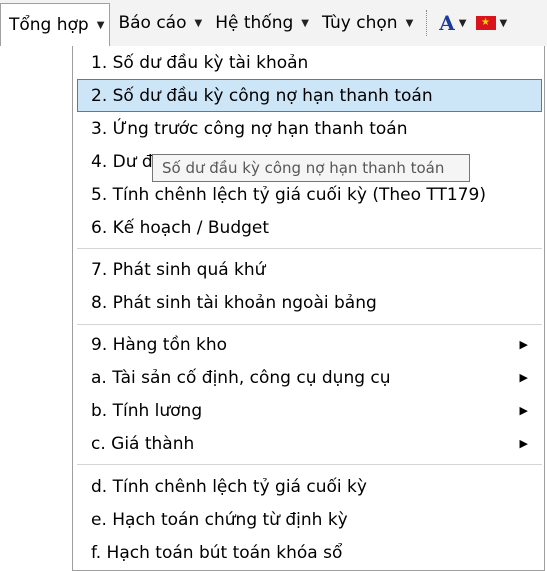 This screenshot has height=571, width=547. I want to click on menu-item: b. Tính lương ▶, so click(309, 410).